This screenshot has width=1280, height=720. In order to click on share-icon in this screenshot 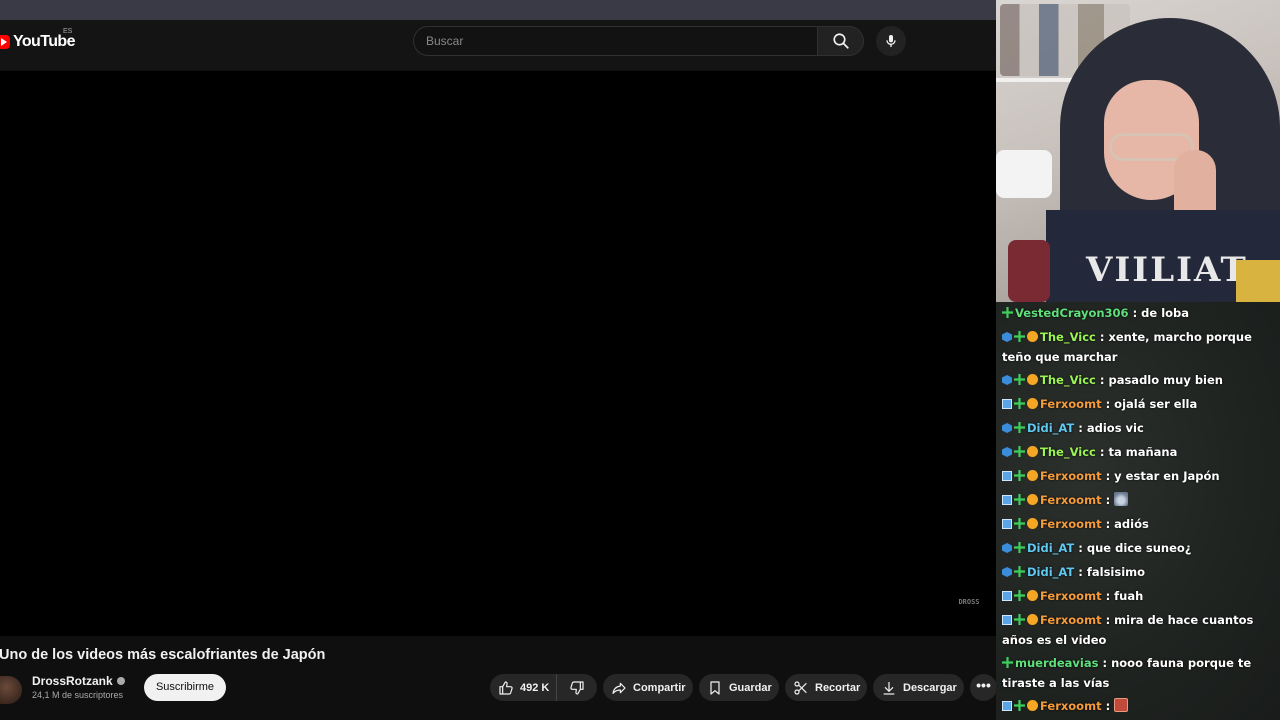, I will do `click(619, 688)`.